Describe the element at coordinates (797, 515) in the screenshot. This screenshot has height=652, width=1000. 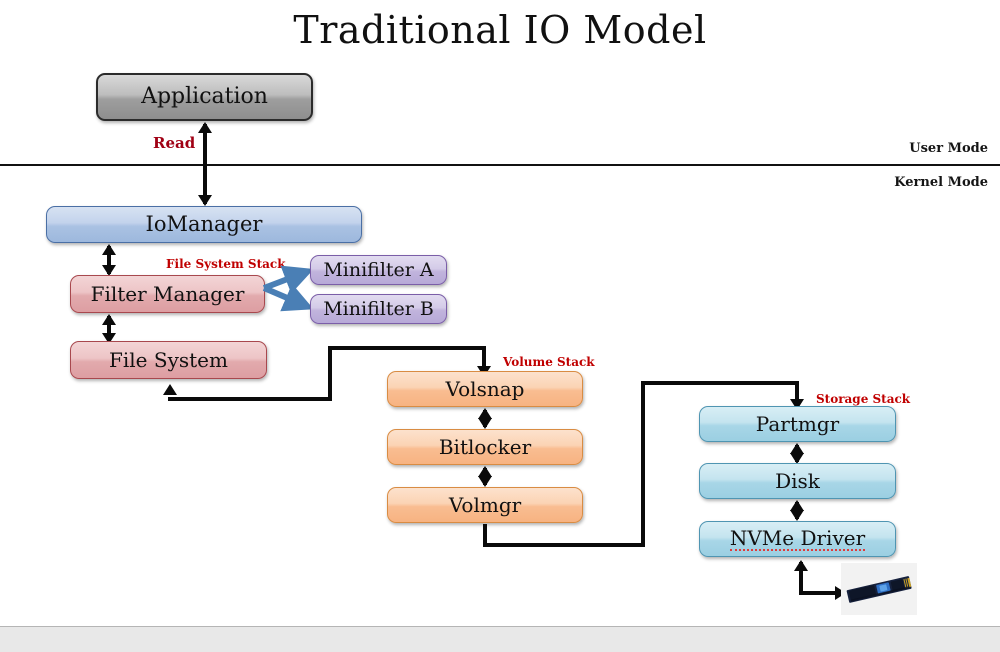
I see `nvme-arrow-down` at that location.